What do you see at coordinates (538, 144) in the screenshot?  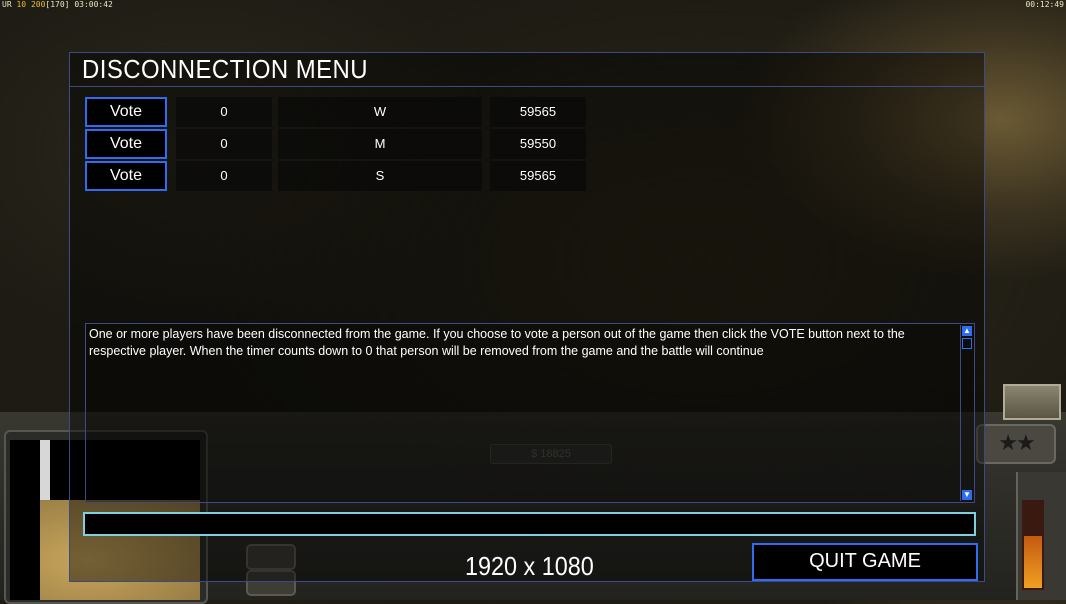 I see `player-timer: 59550` at bounding box center [538, 144].